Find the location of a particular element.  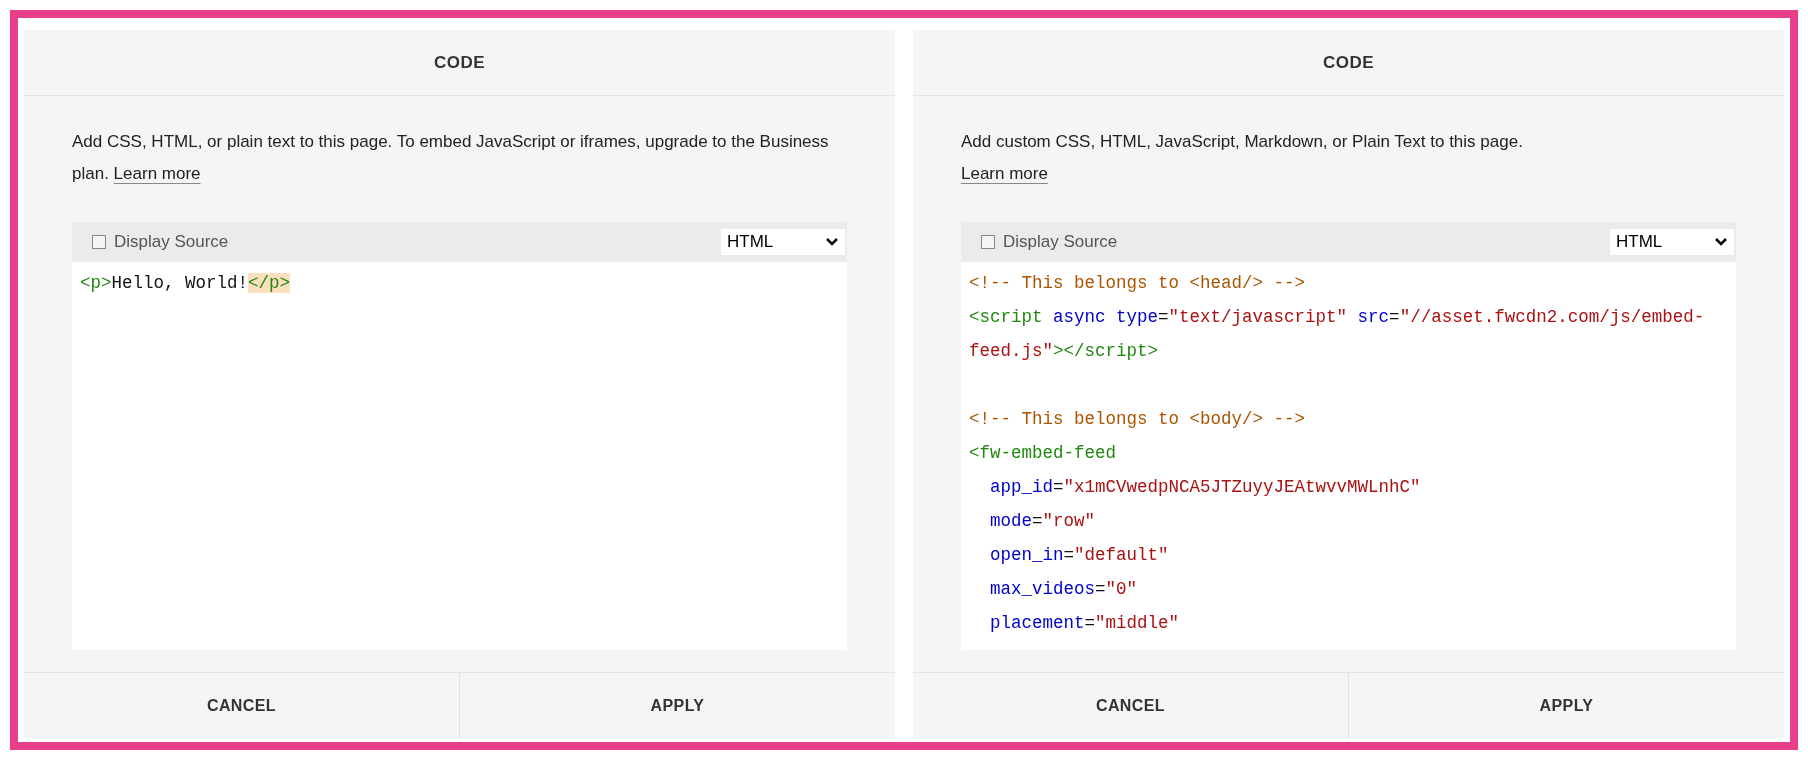

code-line: mode="row" is located at coordinates (1043, 521).